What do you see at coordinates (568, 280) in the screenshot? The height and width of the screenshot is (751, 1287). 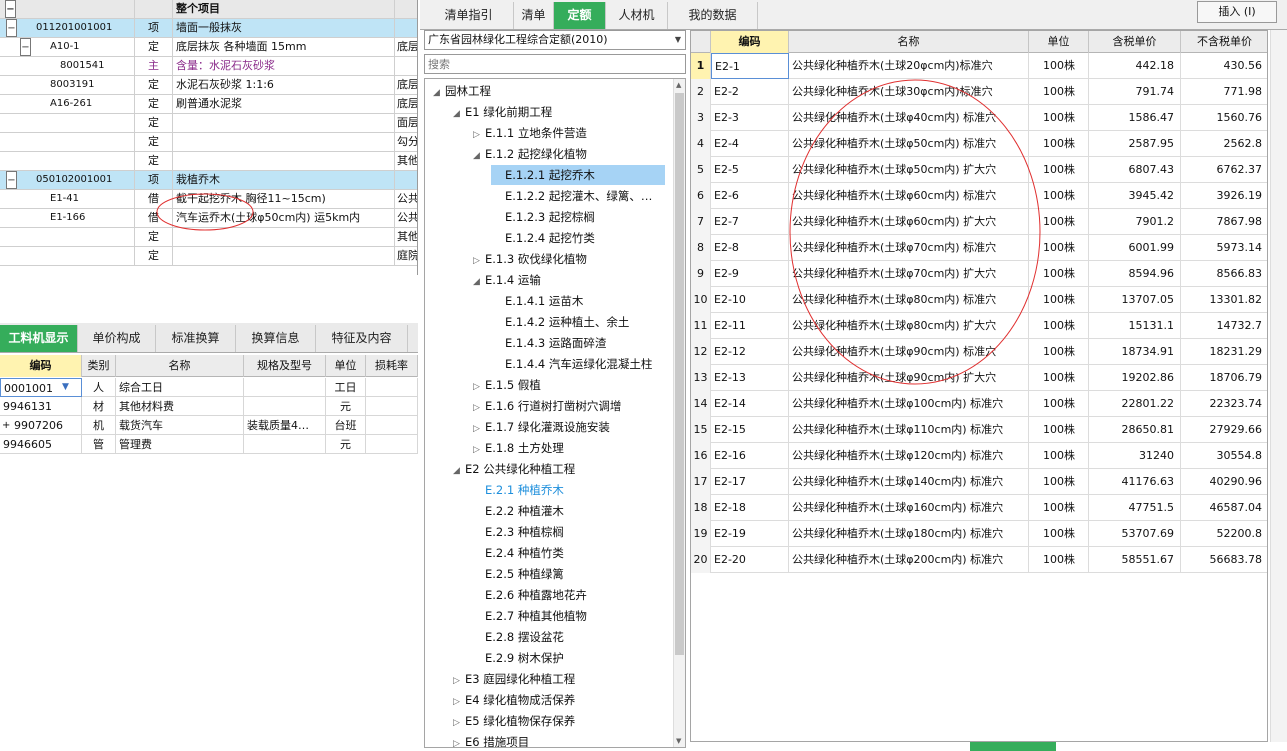 I see `tree-node: ◢ E.1.4 运输` at bounding box center [568, 280].